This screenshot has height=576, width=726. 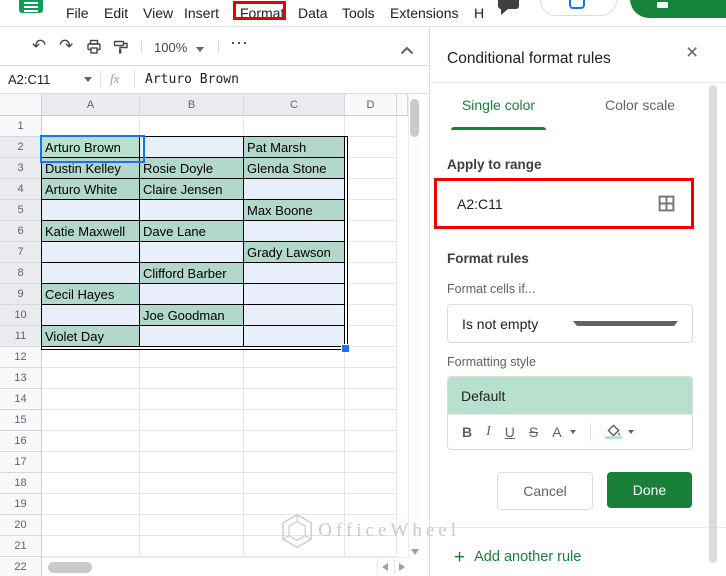 What do you see at coordinates (572, 431) in the screenshot?
I see `text-color-caret-icon` at bounding box center [572, 431].